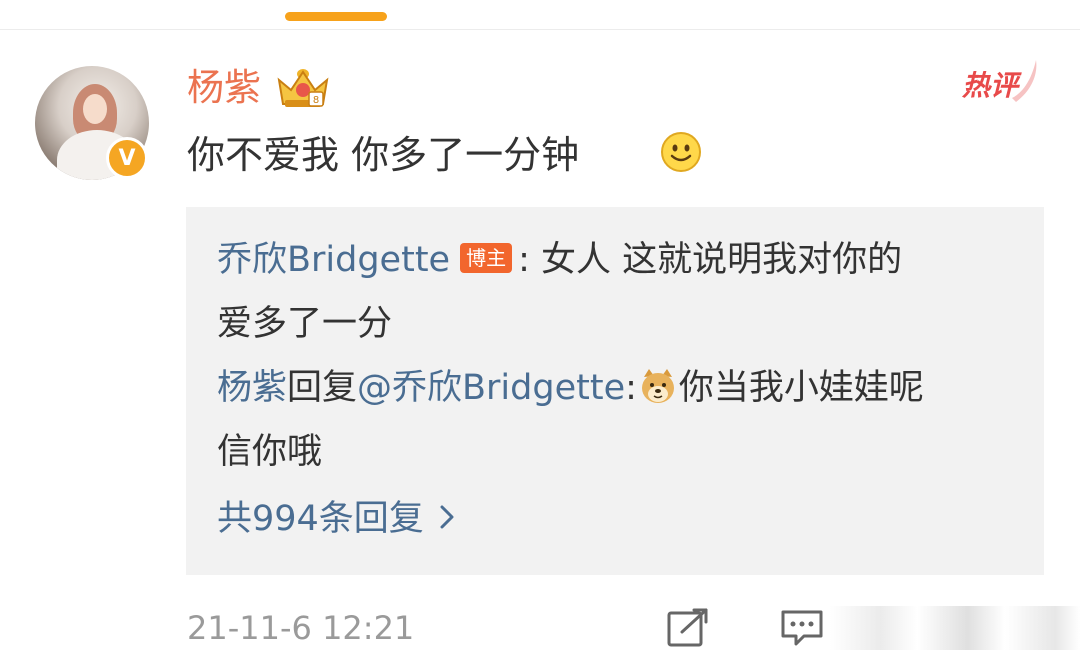 This screenshot has height=653, width=1080. Describe the element at coordinates (333, 260) in the screenshot. I see `reply-author-link: 乔欣Bridgette` at that location.